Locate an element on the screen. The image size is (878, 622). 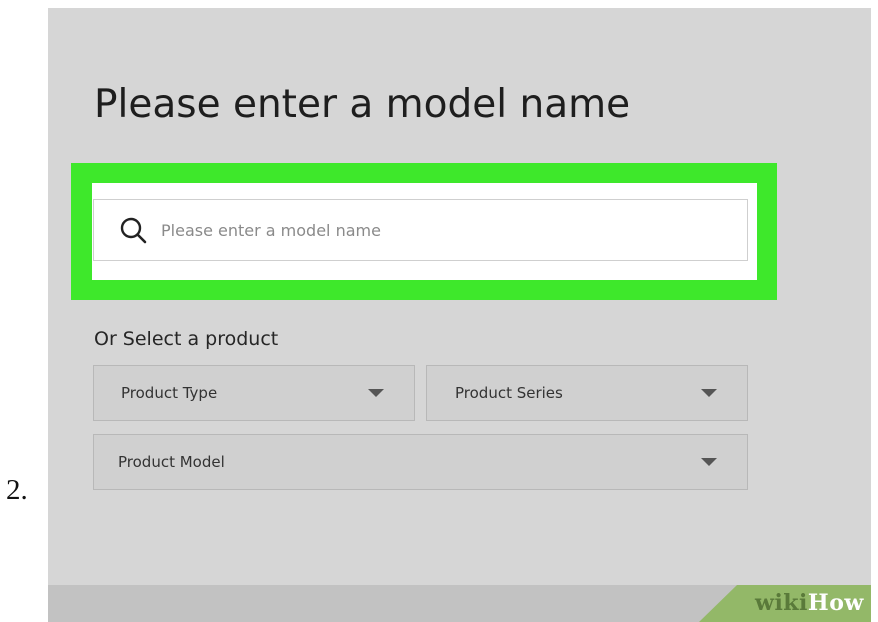
product-model-label: Product Model is located at coordinates (171, 462).